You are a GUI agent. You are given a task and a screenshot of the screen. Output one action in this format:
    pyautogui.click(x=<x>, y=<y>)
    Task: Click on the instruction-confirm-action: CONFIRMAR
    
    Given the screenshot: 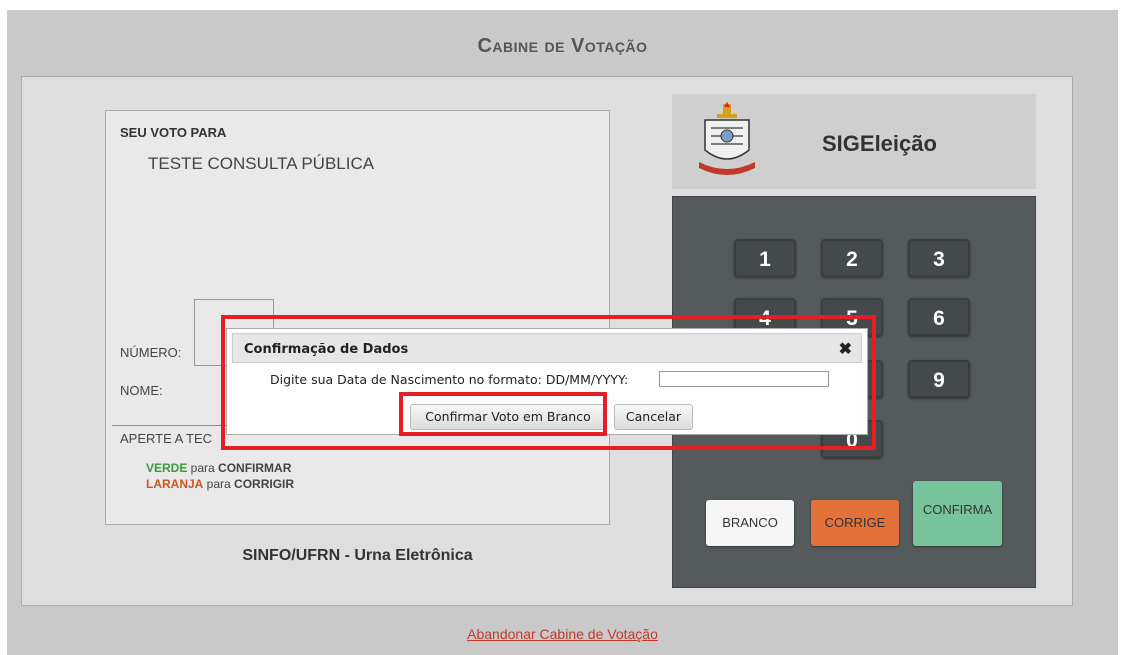 What is the action you would take?
    pyautogui.click(x=255, y=468)
    